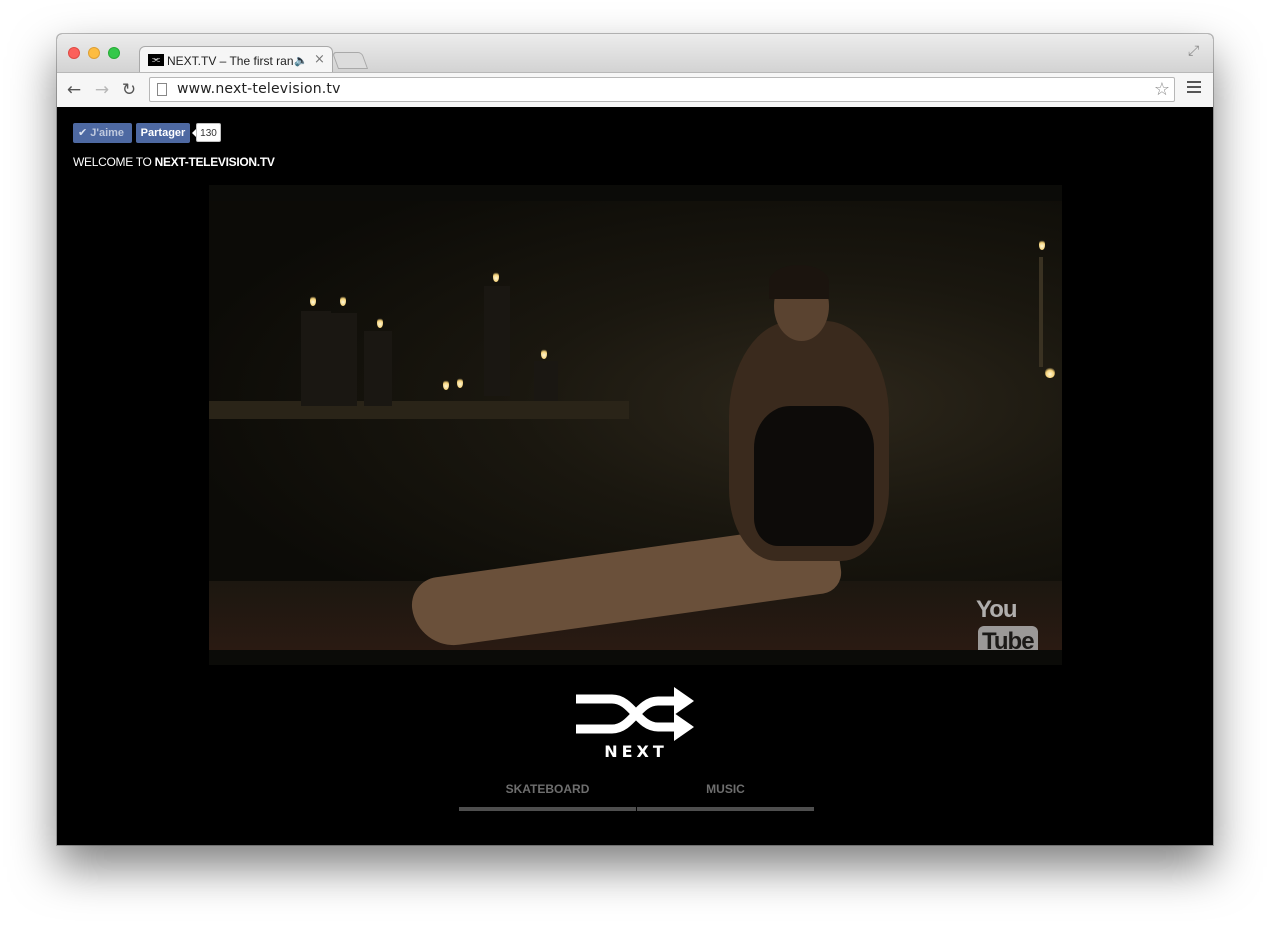 The height and width of the screenshot is (925, 1270). I want to click on minimize-window-button, so click(94, 53).